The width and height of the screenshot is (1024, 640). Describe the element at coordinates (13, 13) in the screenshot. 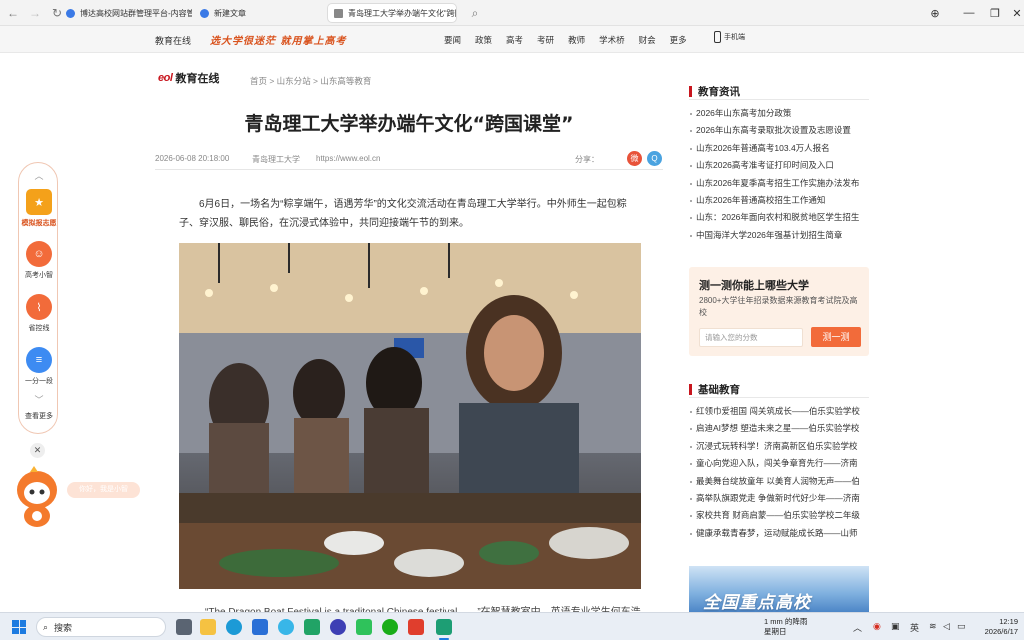

I see `back-icon: ←` at that location.